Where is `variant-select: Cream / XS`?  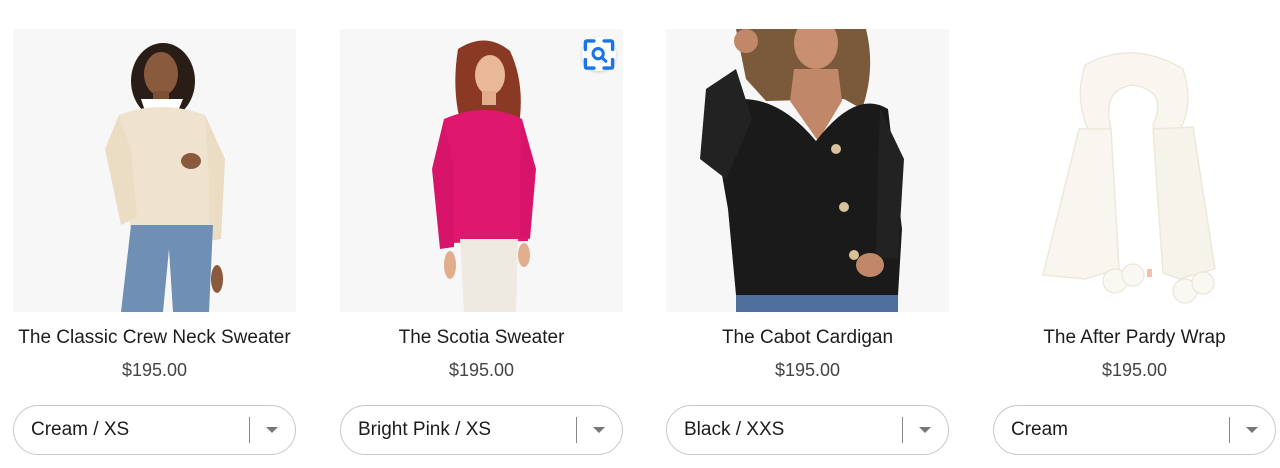
variant-select: Cream / XS is located at coordinates (154, 430).